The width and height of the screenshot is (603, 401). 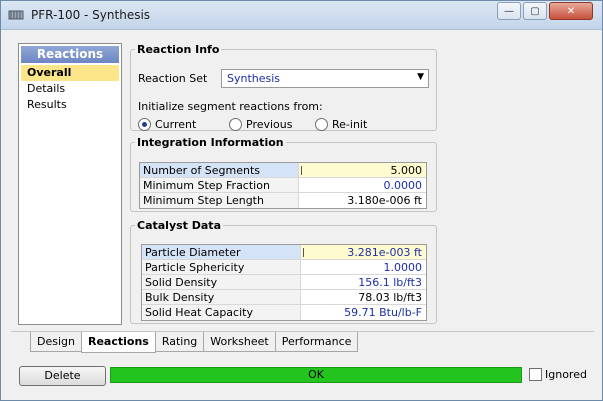 What do you see at coordinates (70, 54) in the screenshot?
I see `sidebar-header: Reactions` at bounding box center [70, 54].